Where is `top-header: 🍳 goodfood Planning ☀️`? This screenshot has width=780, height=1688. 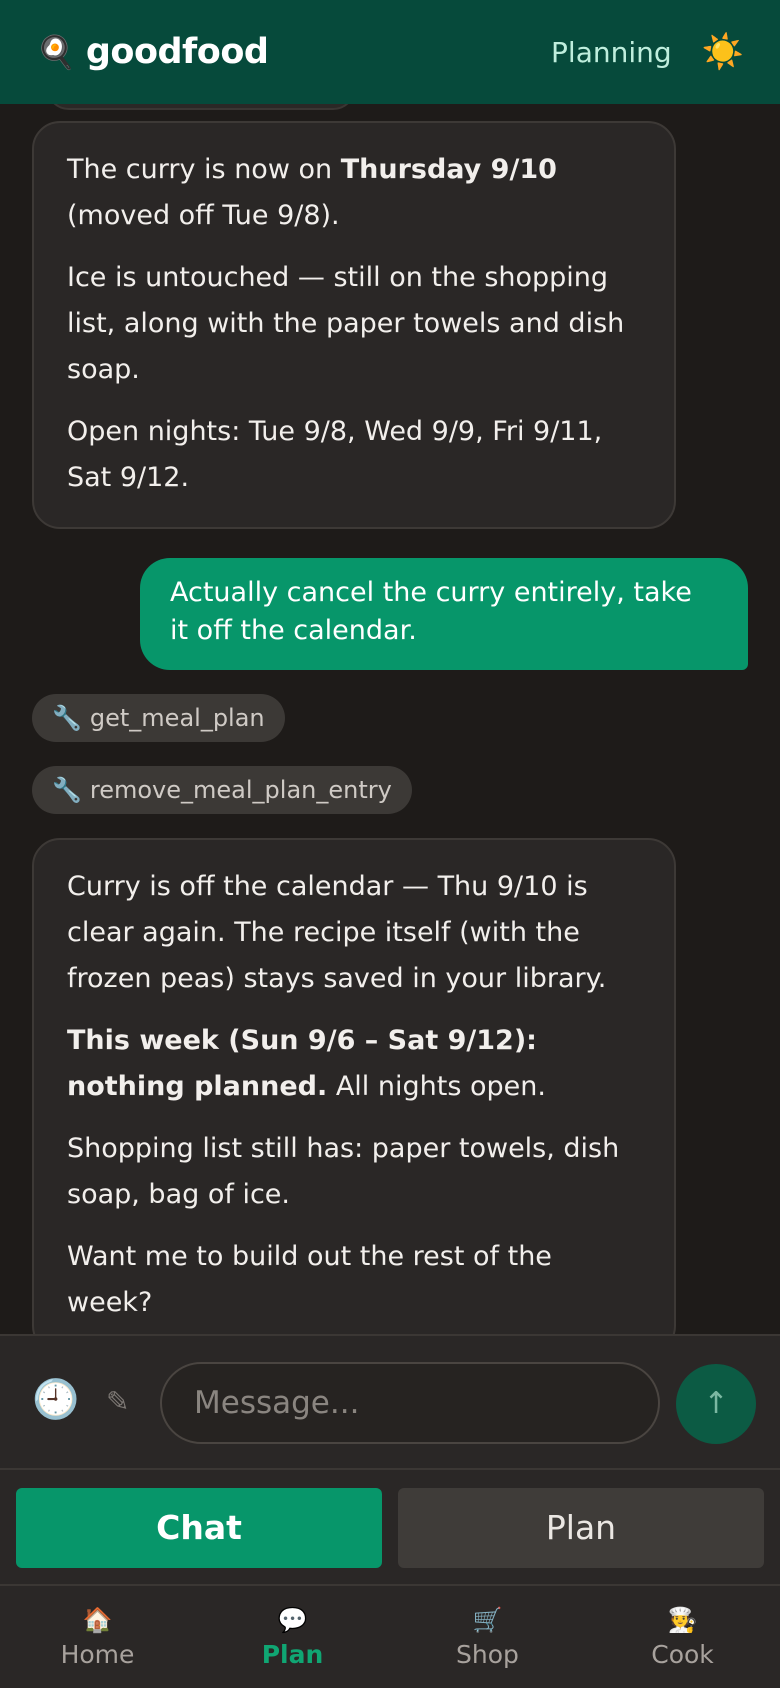
top-header: 🍳 goodfood Planning ☀️ is located at coordinates (390, 52).